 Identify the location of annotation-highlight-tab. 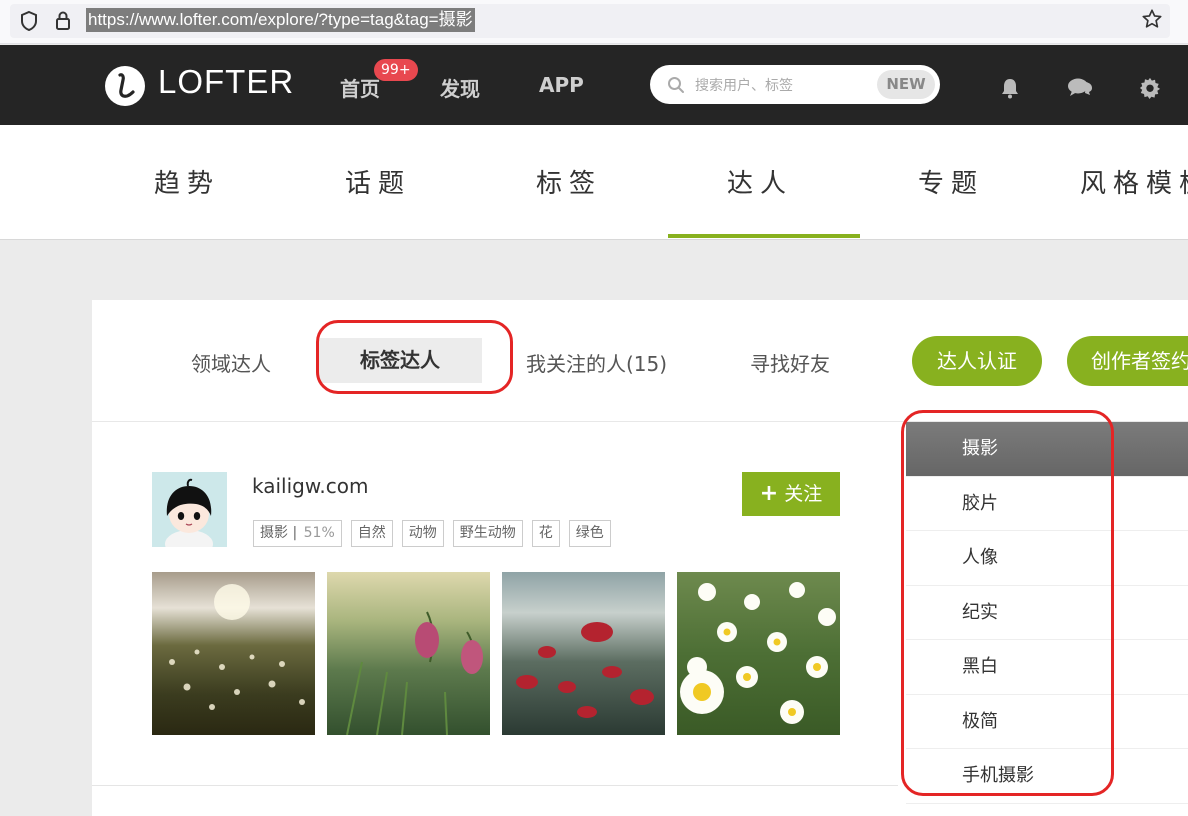
(414, 357).